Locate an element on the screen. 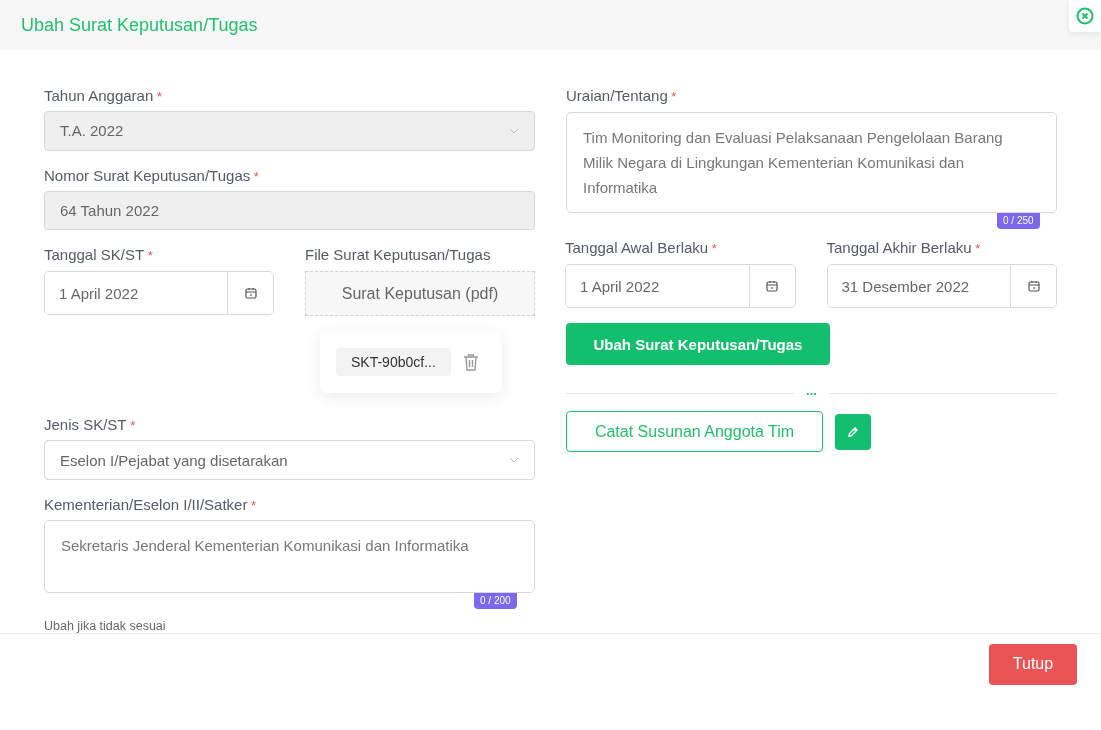 Image resolution: width=1101 pixels, height=730 pixels. field-label: Tanggal Awal Berlaku * is located at coordinates (641, 248).